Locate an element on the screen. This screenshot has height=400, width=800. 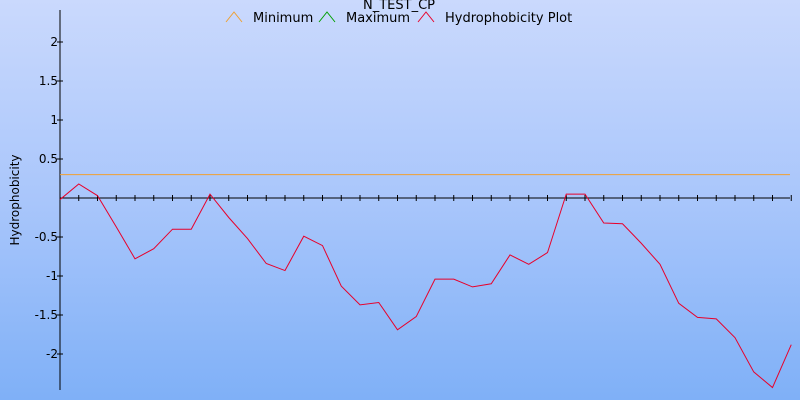
legend-item: Hydrophobicity Plot is located at coordinates (494, 18).